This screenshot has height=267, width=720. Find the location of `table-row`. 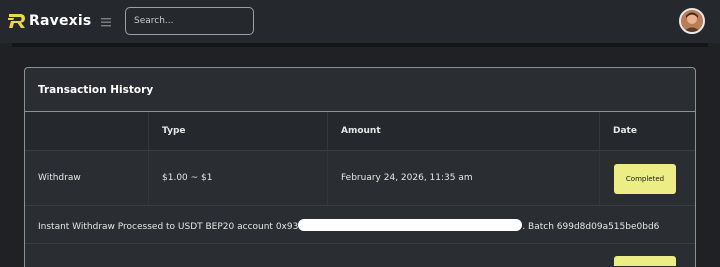

table-row is located at coordinates (360, 255).